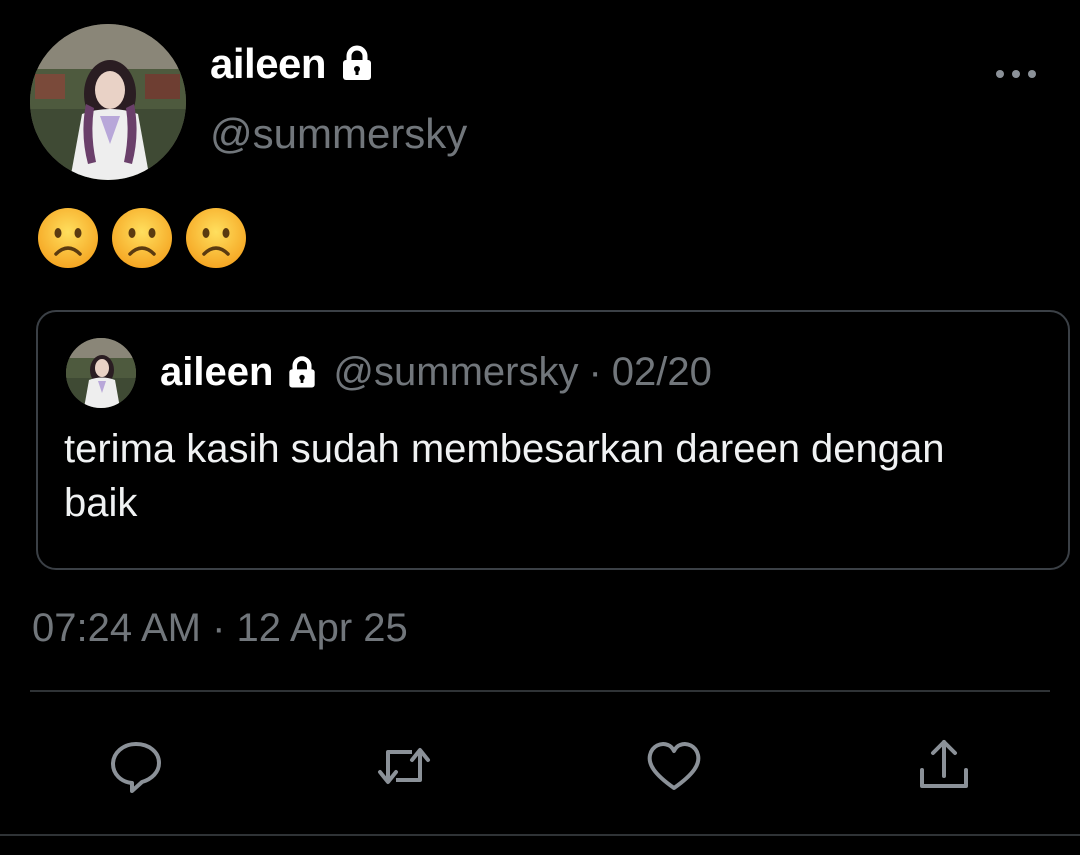  I want to click on quoted-avatar, so click(101, 373).